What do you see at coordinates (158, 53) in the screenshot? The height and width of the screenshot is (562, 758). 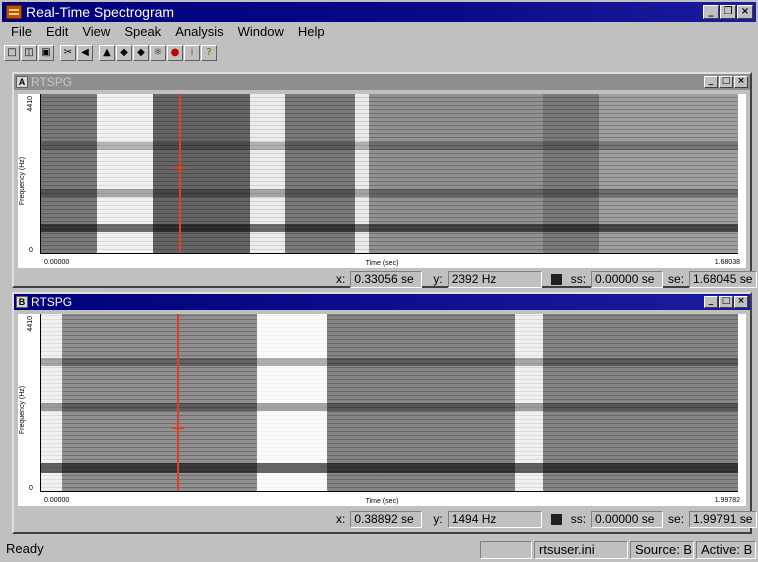 I see `gear-icon: ☼` at bounding box center [158, 53].